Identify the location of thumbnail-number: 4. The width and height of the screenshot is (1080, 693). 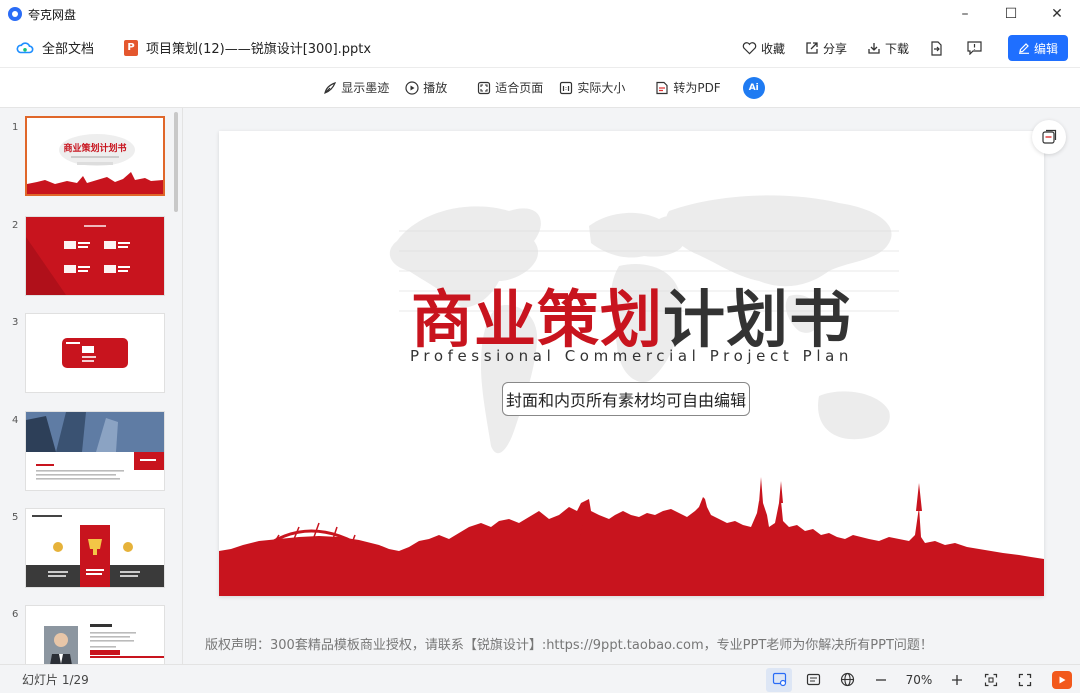
(15, 420).